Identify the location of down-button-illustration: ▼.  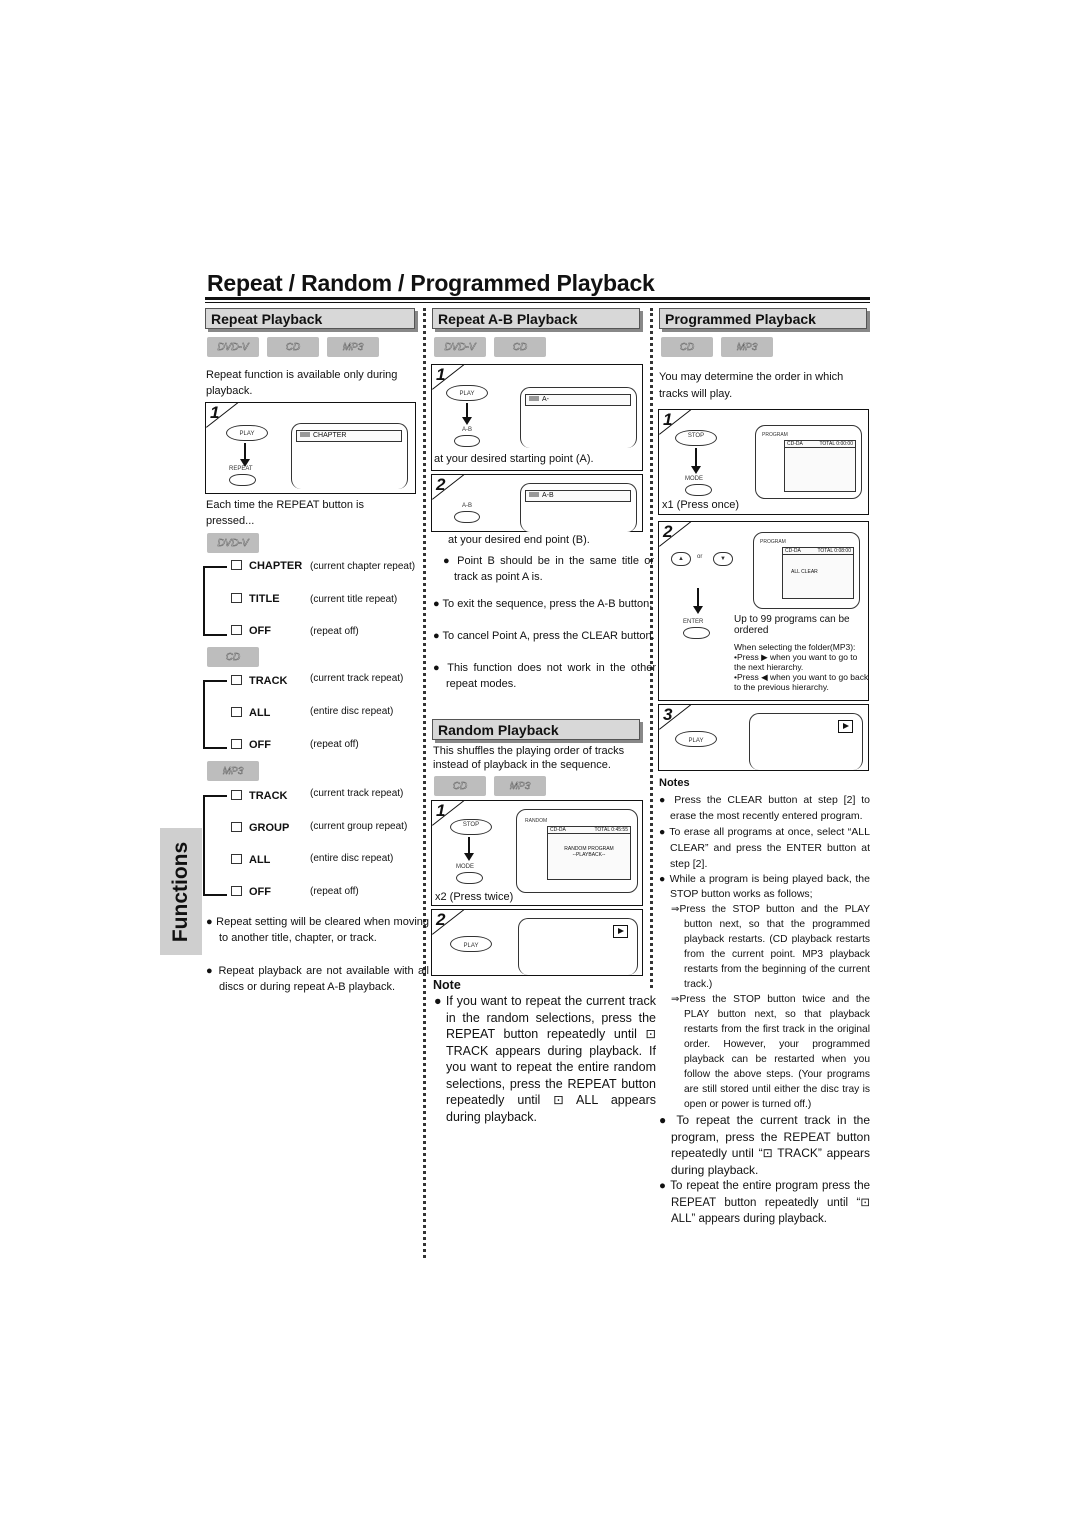
(723, 559).